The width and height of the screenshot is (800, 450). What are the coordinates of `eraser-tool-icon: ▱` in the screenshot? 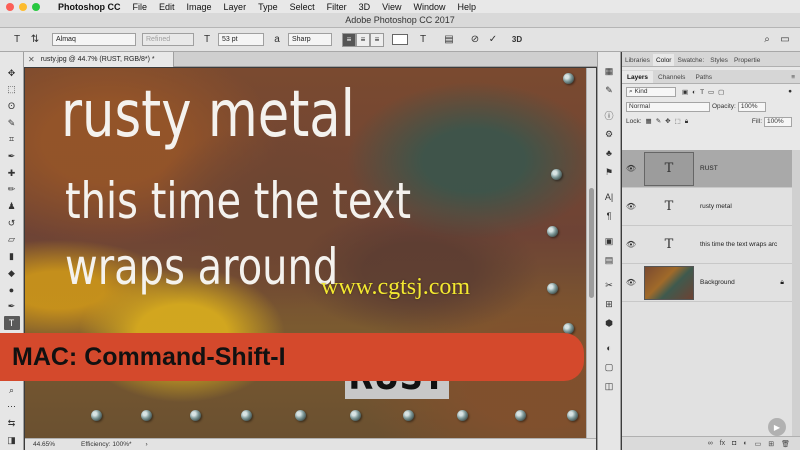 It's located at (12, 240).